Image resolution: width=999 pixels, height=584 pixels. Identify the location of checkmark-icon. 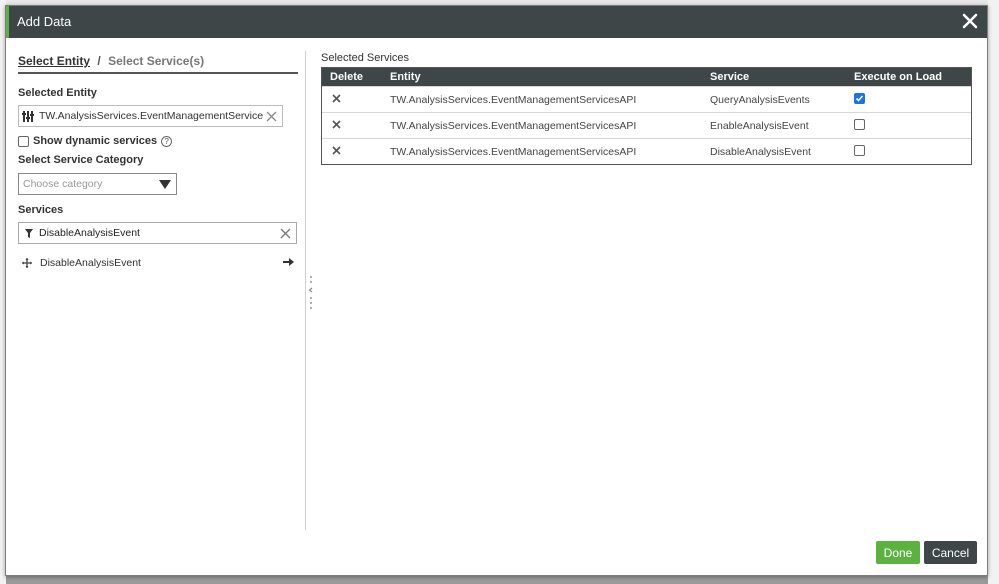
(859, 98).